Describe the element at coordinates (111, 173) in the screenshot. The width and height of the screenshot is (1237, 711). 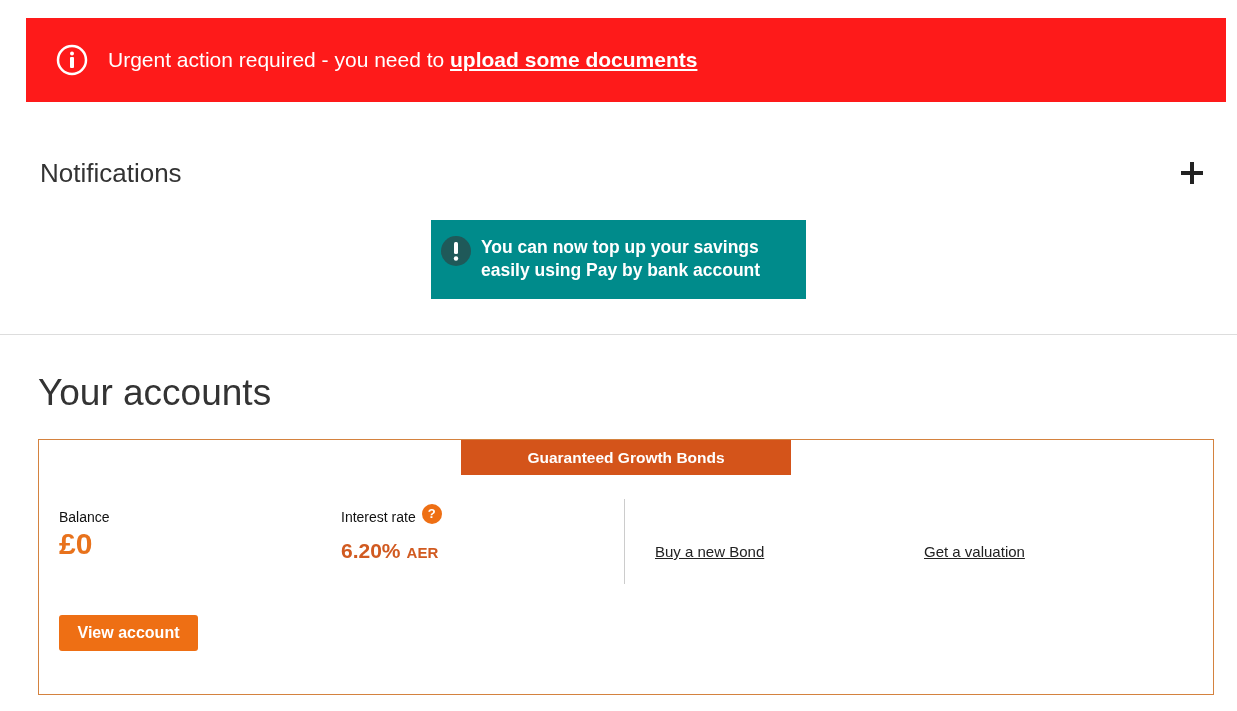
I see `notifications-heading: Notifications` at that location.